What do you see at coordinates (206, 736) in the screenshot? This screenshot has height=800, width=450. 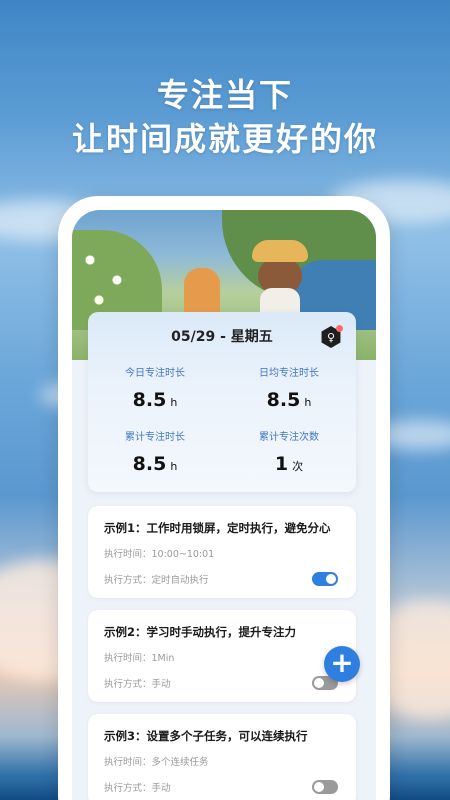 I see `task-title: 示例3：设置多个子任务，可以连续执行` at bounding box center [206, 736].